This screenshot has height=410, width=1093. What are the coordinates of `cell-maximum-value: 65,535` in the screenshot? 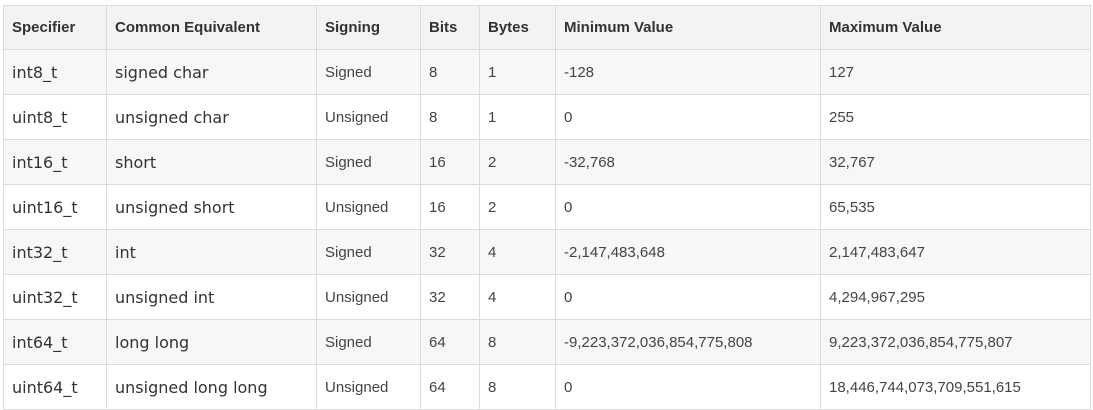 It's located at (955, 207).